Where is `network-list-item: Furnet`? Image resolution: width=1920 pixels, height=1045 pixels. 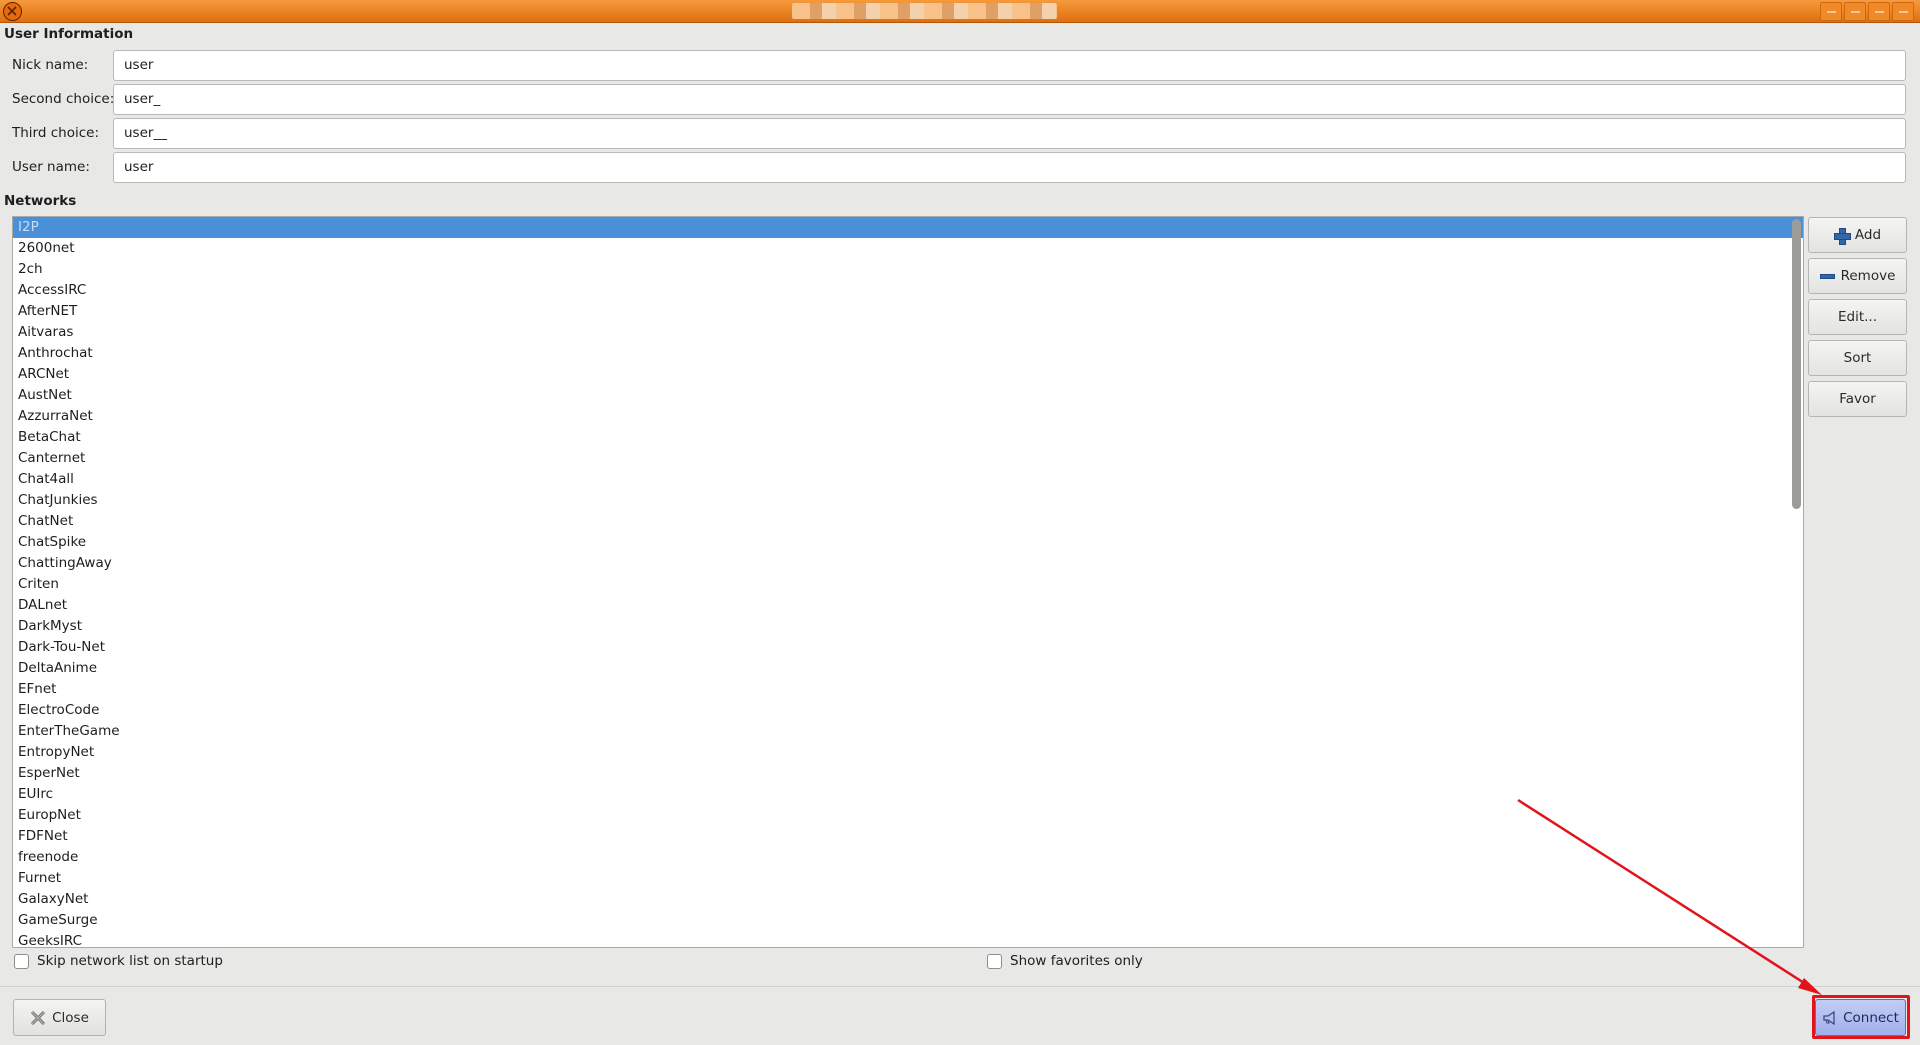
network-list-item: Furnet is located at coordinates (908, 878).